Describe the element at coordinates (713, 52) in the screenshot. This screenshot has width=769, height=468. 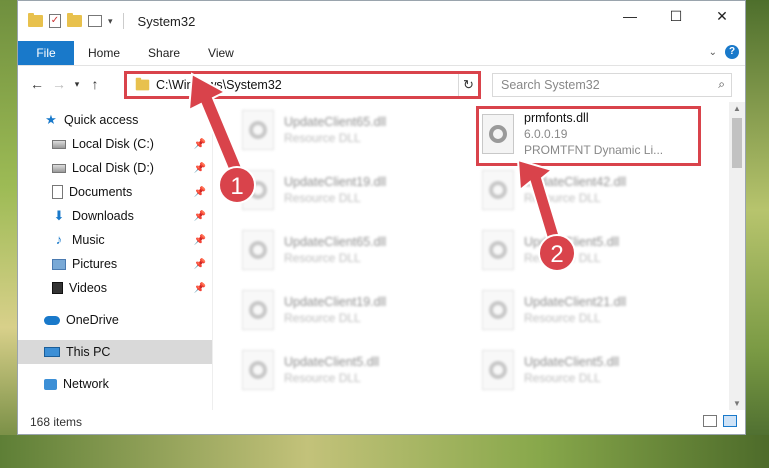
I see `chevron-down-icon: ⌄` at that location.